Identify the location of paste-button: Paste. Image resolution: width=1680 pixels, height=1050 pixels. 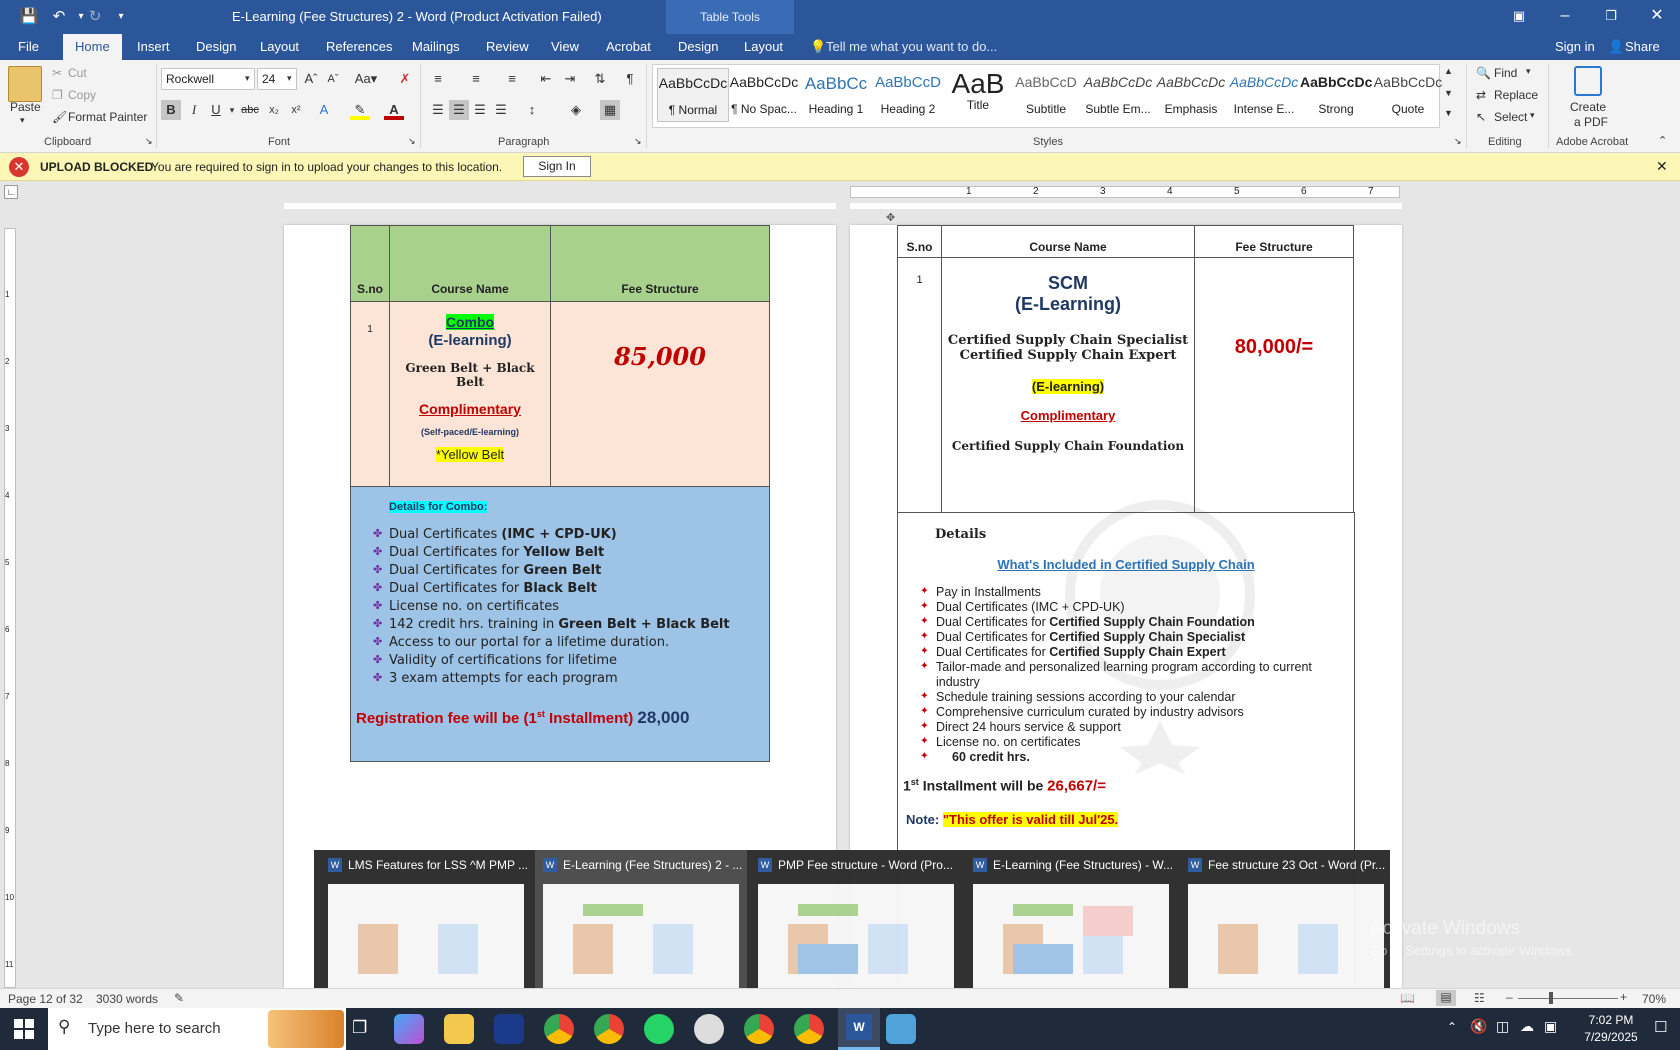
(25, 107).